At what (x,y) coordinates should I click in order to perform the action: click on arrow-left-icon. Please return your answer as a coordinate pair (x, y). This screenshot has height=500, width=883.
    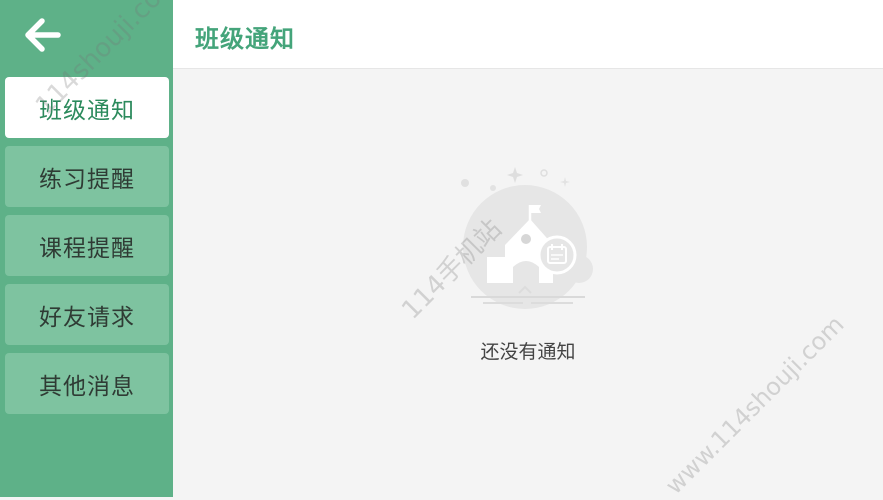
    Looking at the image, I should click on (43, 35).